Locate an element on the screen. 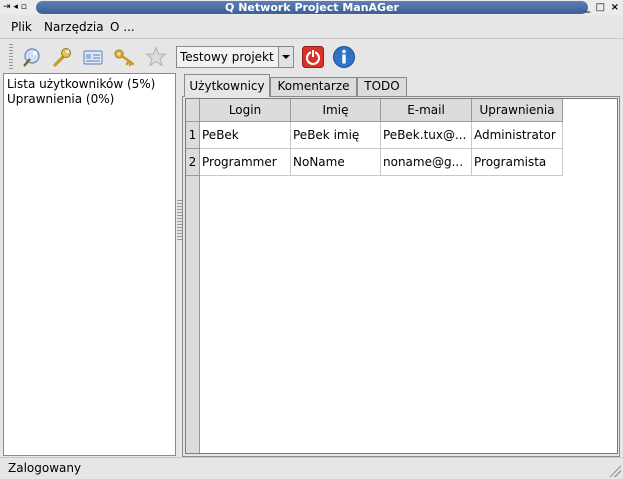 This screenshot has height=479, width=623. chevron-down-icon is located at coordinates (285, 57).